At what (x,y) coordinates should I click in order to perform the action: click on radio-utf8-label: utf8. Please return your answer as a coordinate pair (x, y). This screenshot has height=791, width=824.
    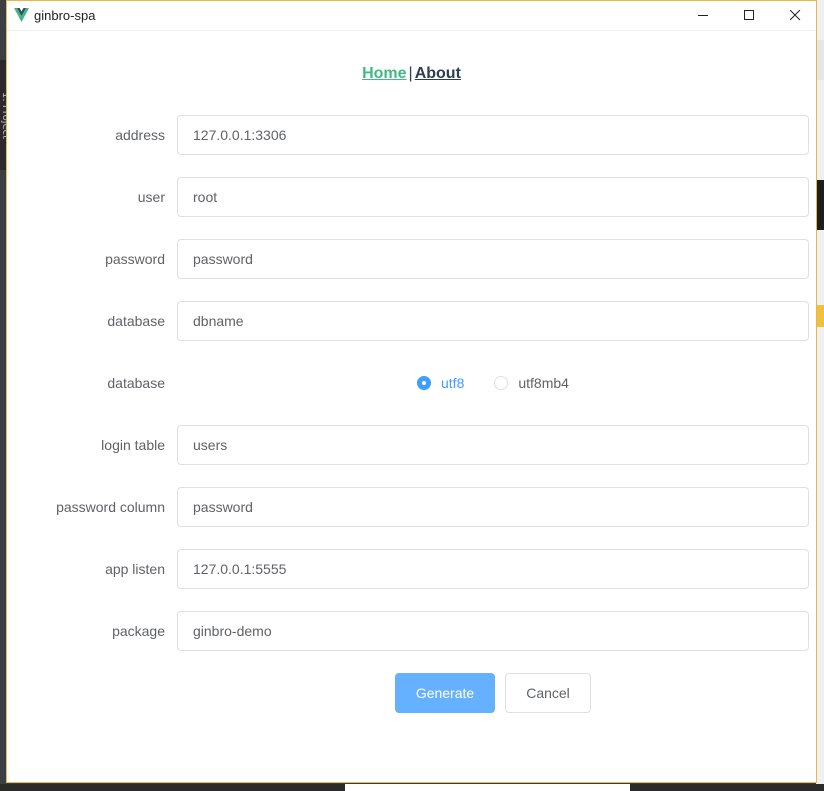
    Looking at the image, I should click on (452, 383).